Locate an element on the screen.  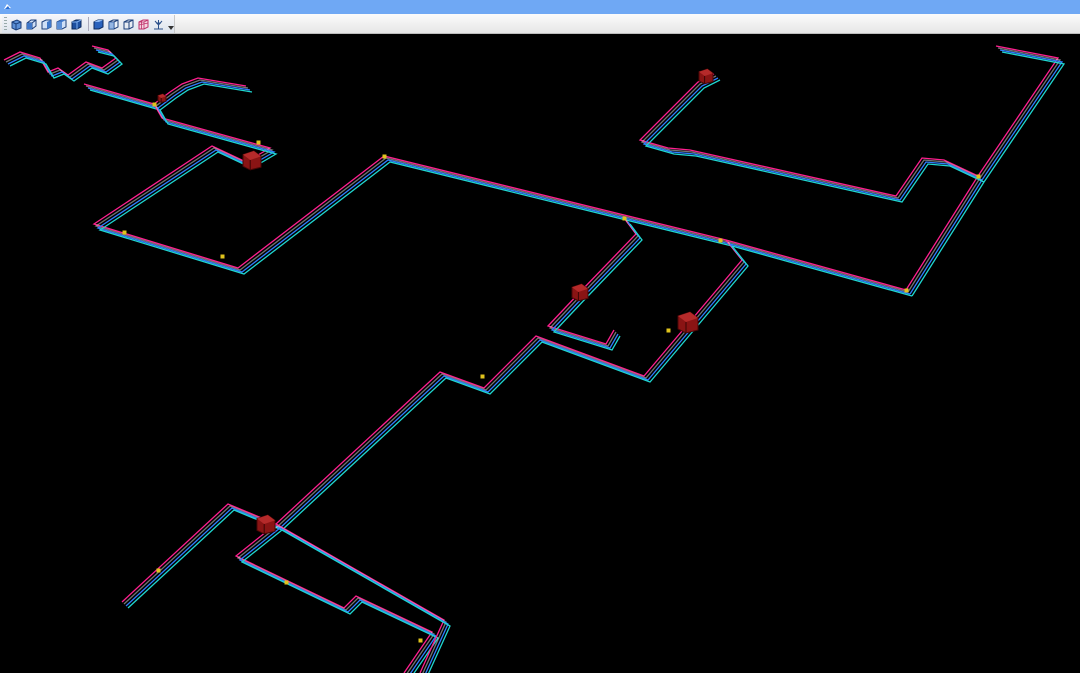
toolbar-overflow-button is located at coordinates (171, 24).